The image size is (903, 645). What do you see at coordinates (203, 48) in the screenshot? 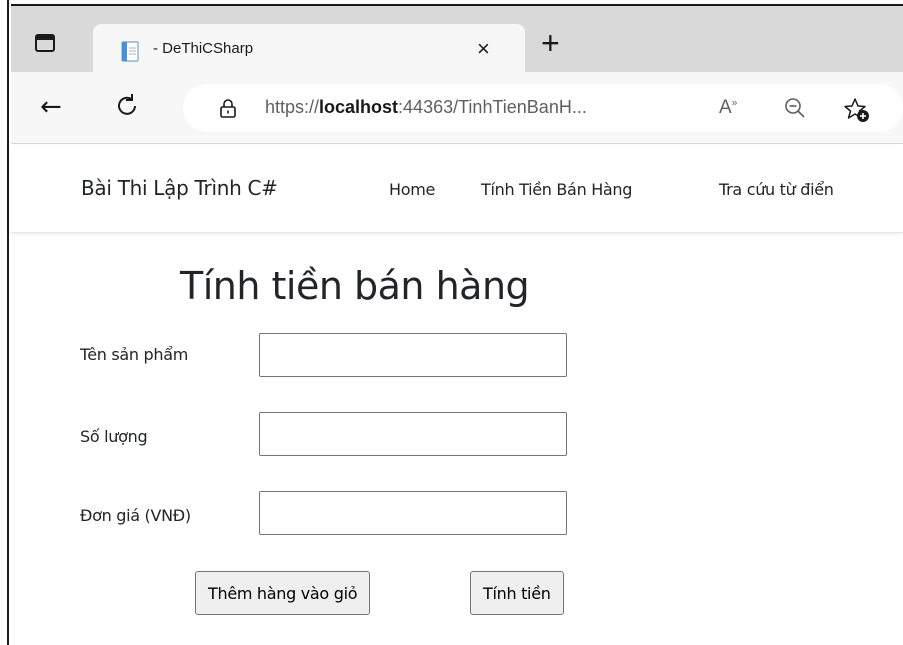
I see `tab-title: - DeThiCSharp` at bounding box center [203, 48].